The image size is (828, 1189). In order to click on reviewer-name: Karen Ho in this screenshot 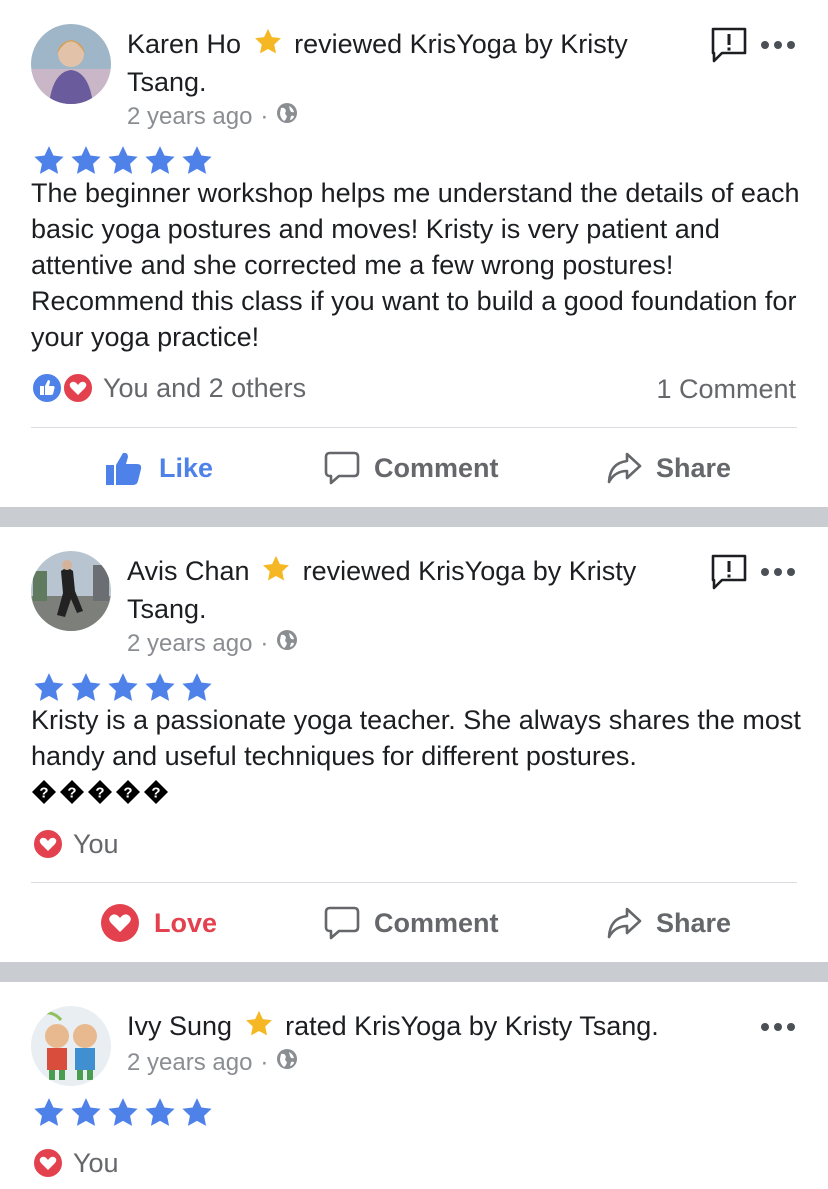, I will do `click(184, 44)`.